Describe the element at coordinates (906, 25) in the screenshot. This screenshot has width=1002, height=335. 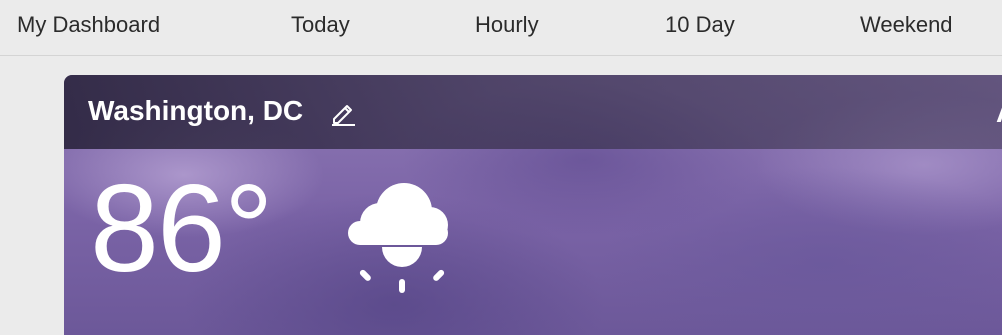
I see `nav-item-weekend: Weekend` at that location.